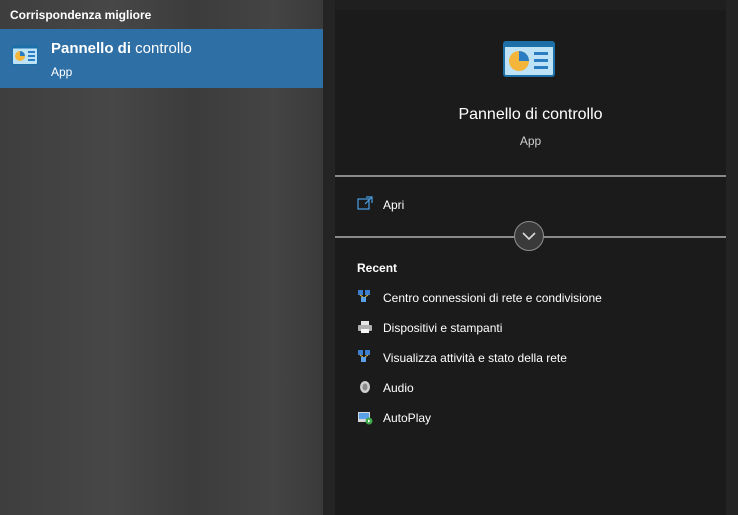 The width and height of the screenshot is (738, 515). What do you see at coordinates (365, 203) in the screenshot?
I see `open-window-icon` at bounding box center [365, 203].